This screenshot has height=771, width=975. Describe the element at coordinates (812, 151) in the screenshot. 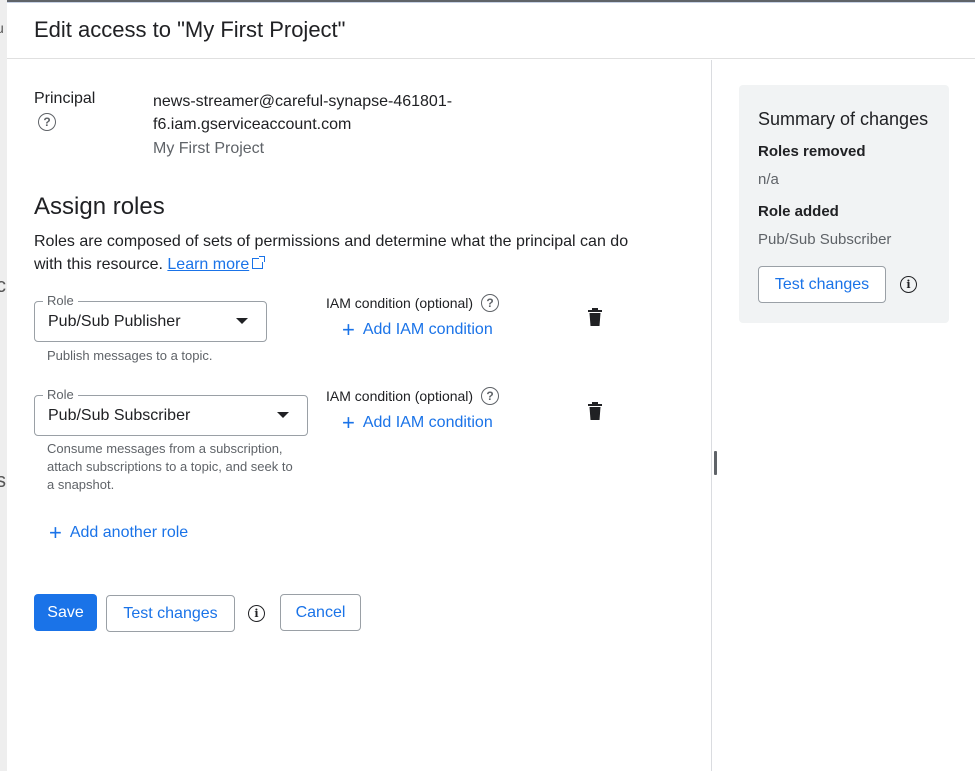

I see `roles-removed-label: Roles removed` at that location.